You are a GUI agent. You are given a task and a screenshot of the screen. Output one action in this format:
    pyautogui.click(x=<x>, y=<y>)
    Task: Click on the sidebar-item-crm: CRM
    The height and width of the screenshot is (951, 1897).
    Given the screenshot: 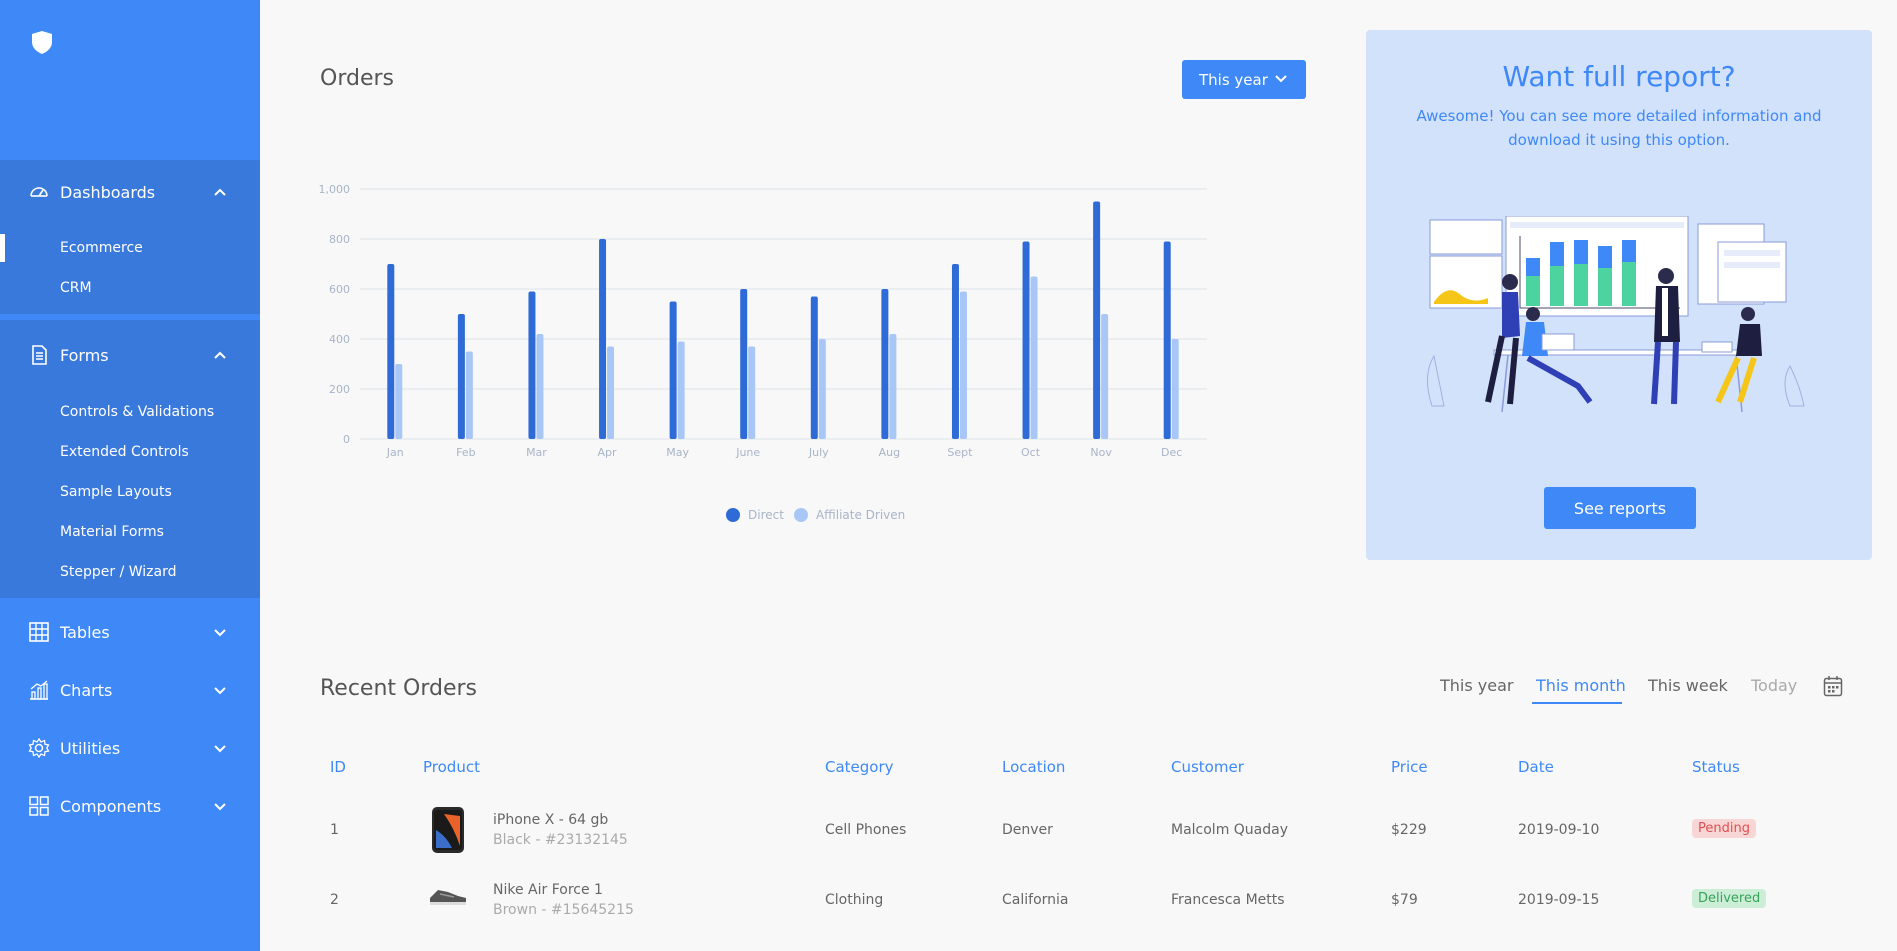 What is the action you would take?
    pyautogui.click(x=76, y=288)
    